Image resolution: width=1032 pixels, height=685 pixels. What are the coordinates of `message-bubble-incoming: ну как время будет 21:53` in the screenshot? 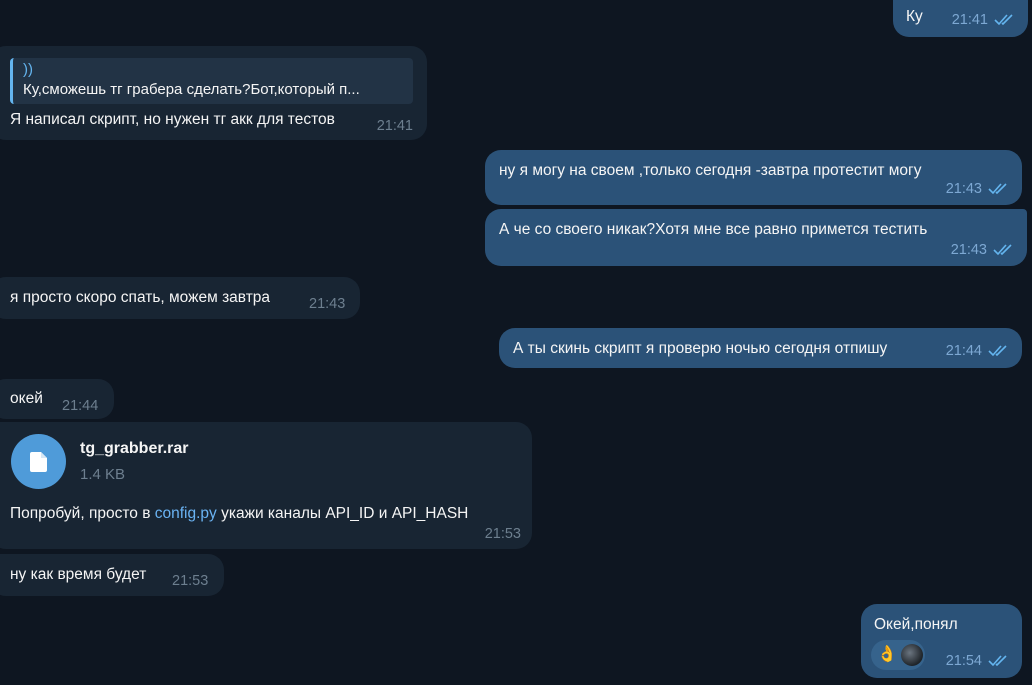 It's located at (112, 575).